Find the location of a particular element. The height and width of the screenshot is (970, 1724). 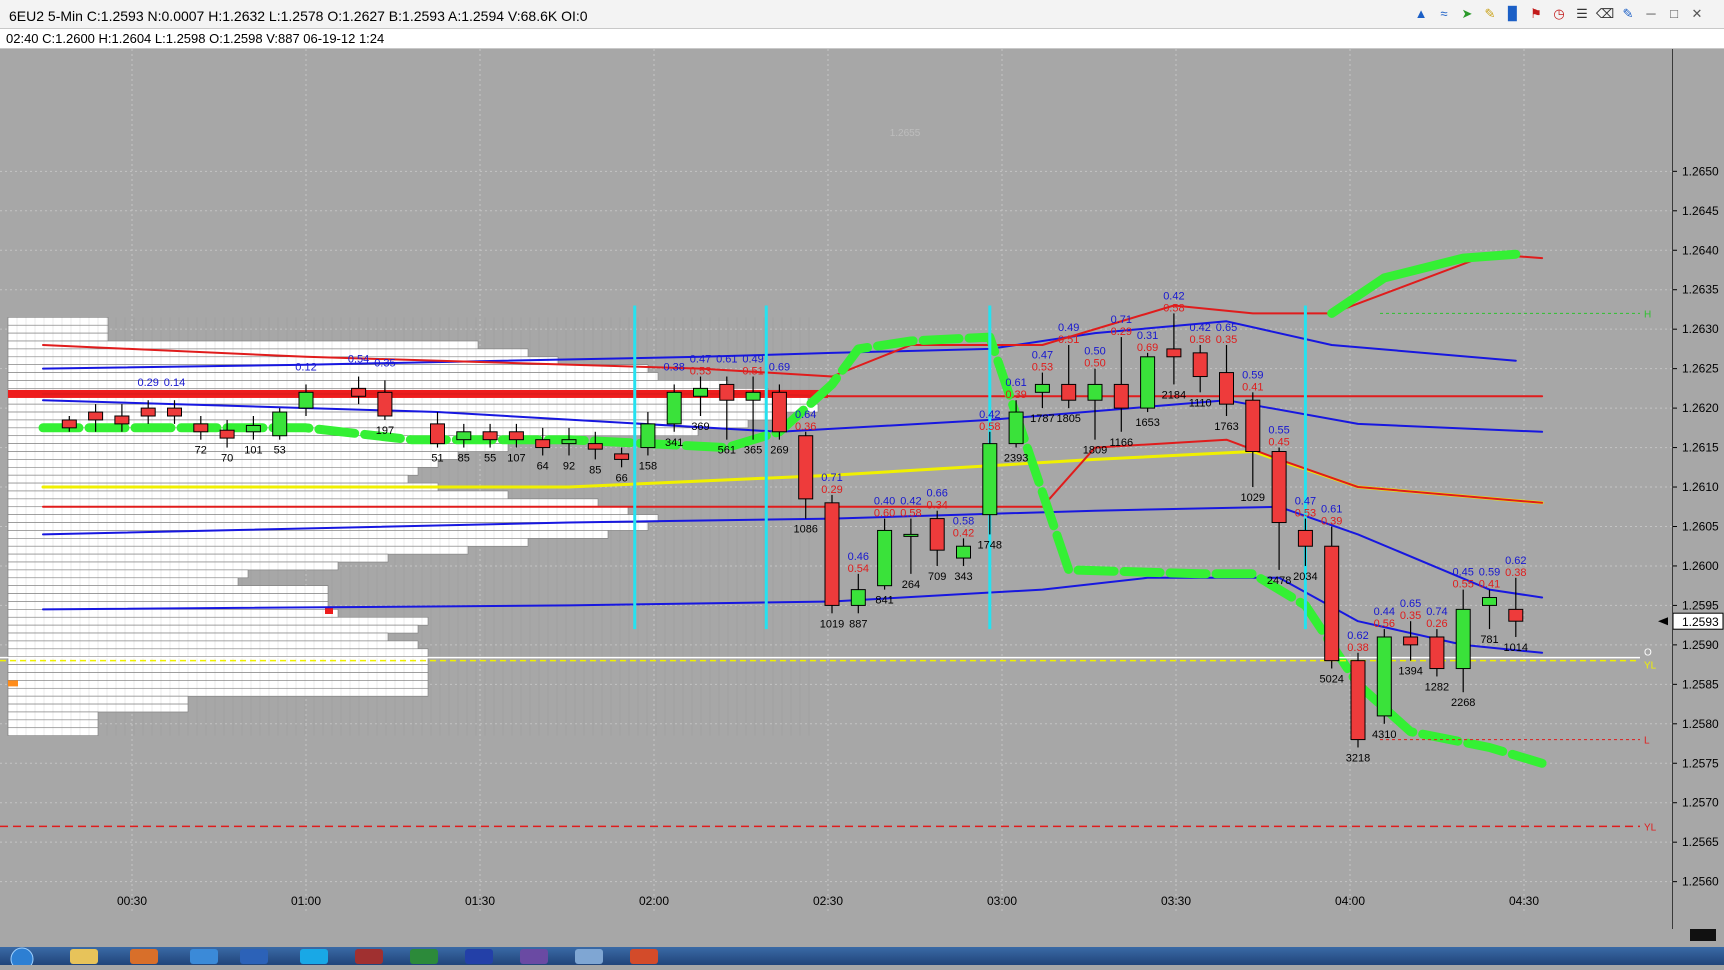

price-tick-label: 1.2590 is located at coordinates (1700, 645).